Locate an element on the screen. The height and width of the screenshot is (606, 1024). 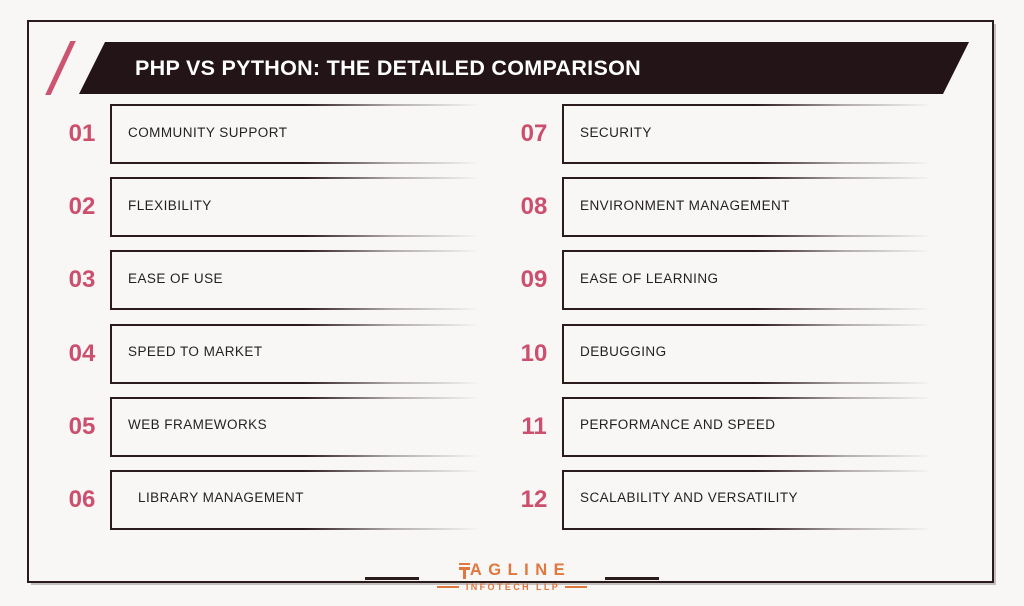
item-label: COMMUNITY SUPPORT is located at coordinates (208, 132).